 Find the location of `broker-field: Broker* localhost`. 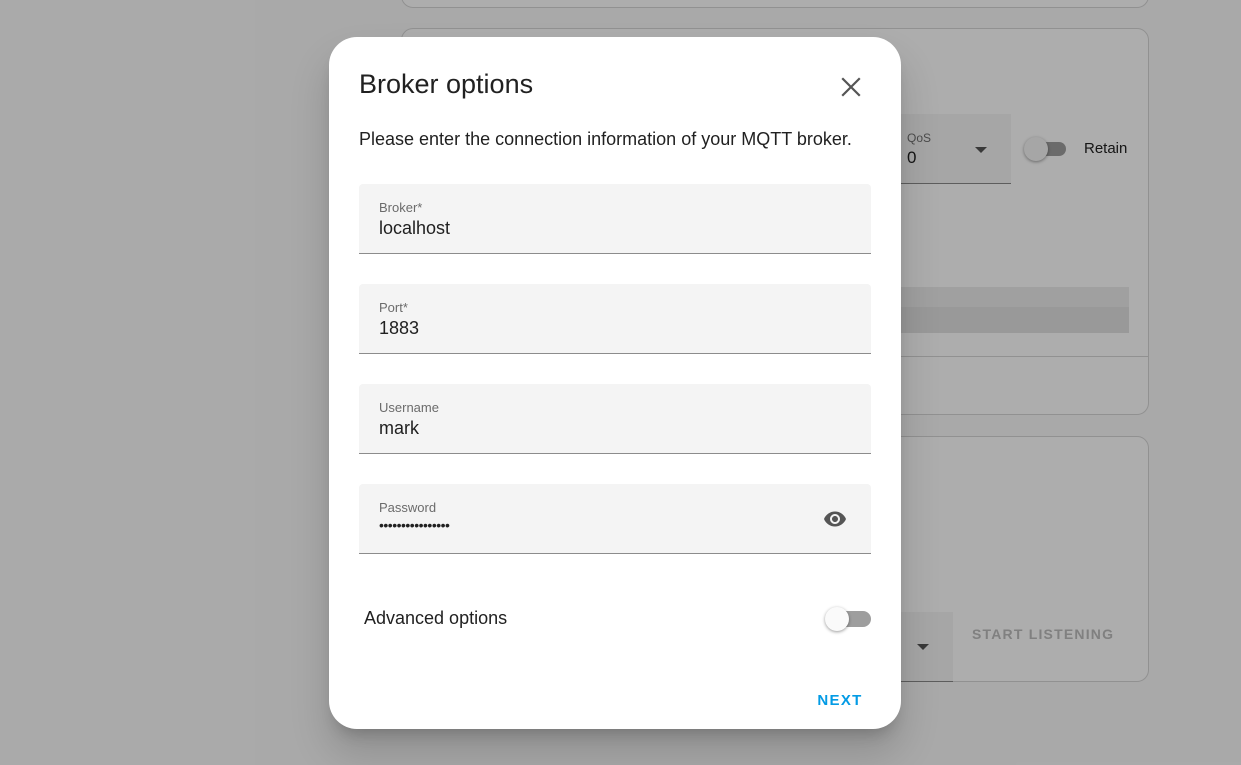

broker-field: Broker* localhost is located at coordinates (615, 219).